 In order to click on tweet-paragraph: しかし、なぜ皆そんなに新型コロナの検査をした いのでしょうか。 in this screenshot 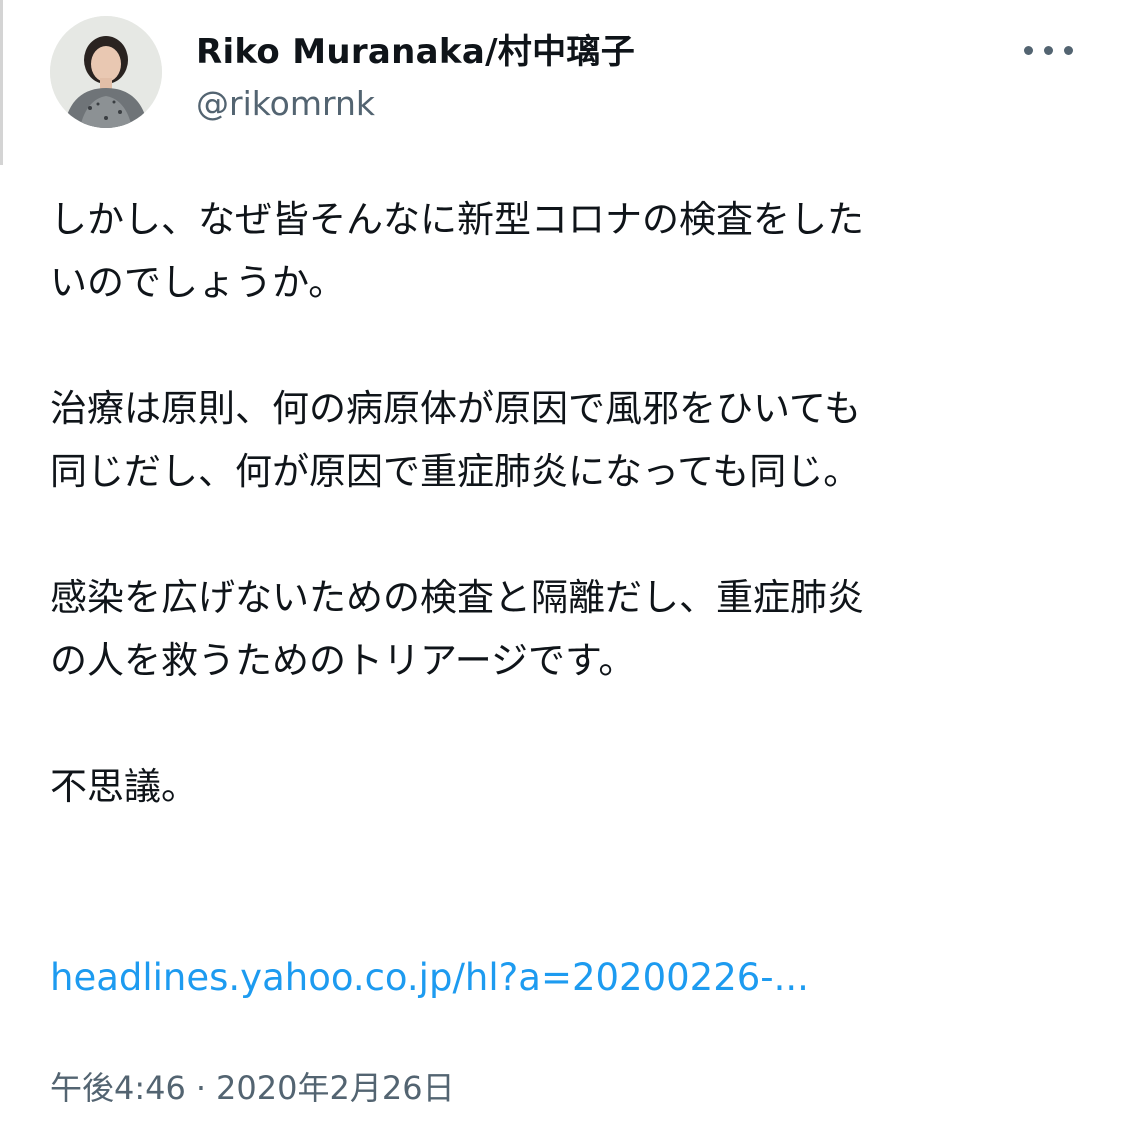, I will do `click(565, 251)`.